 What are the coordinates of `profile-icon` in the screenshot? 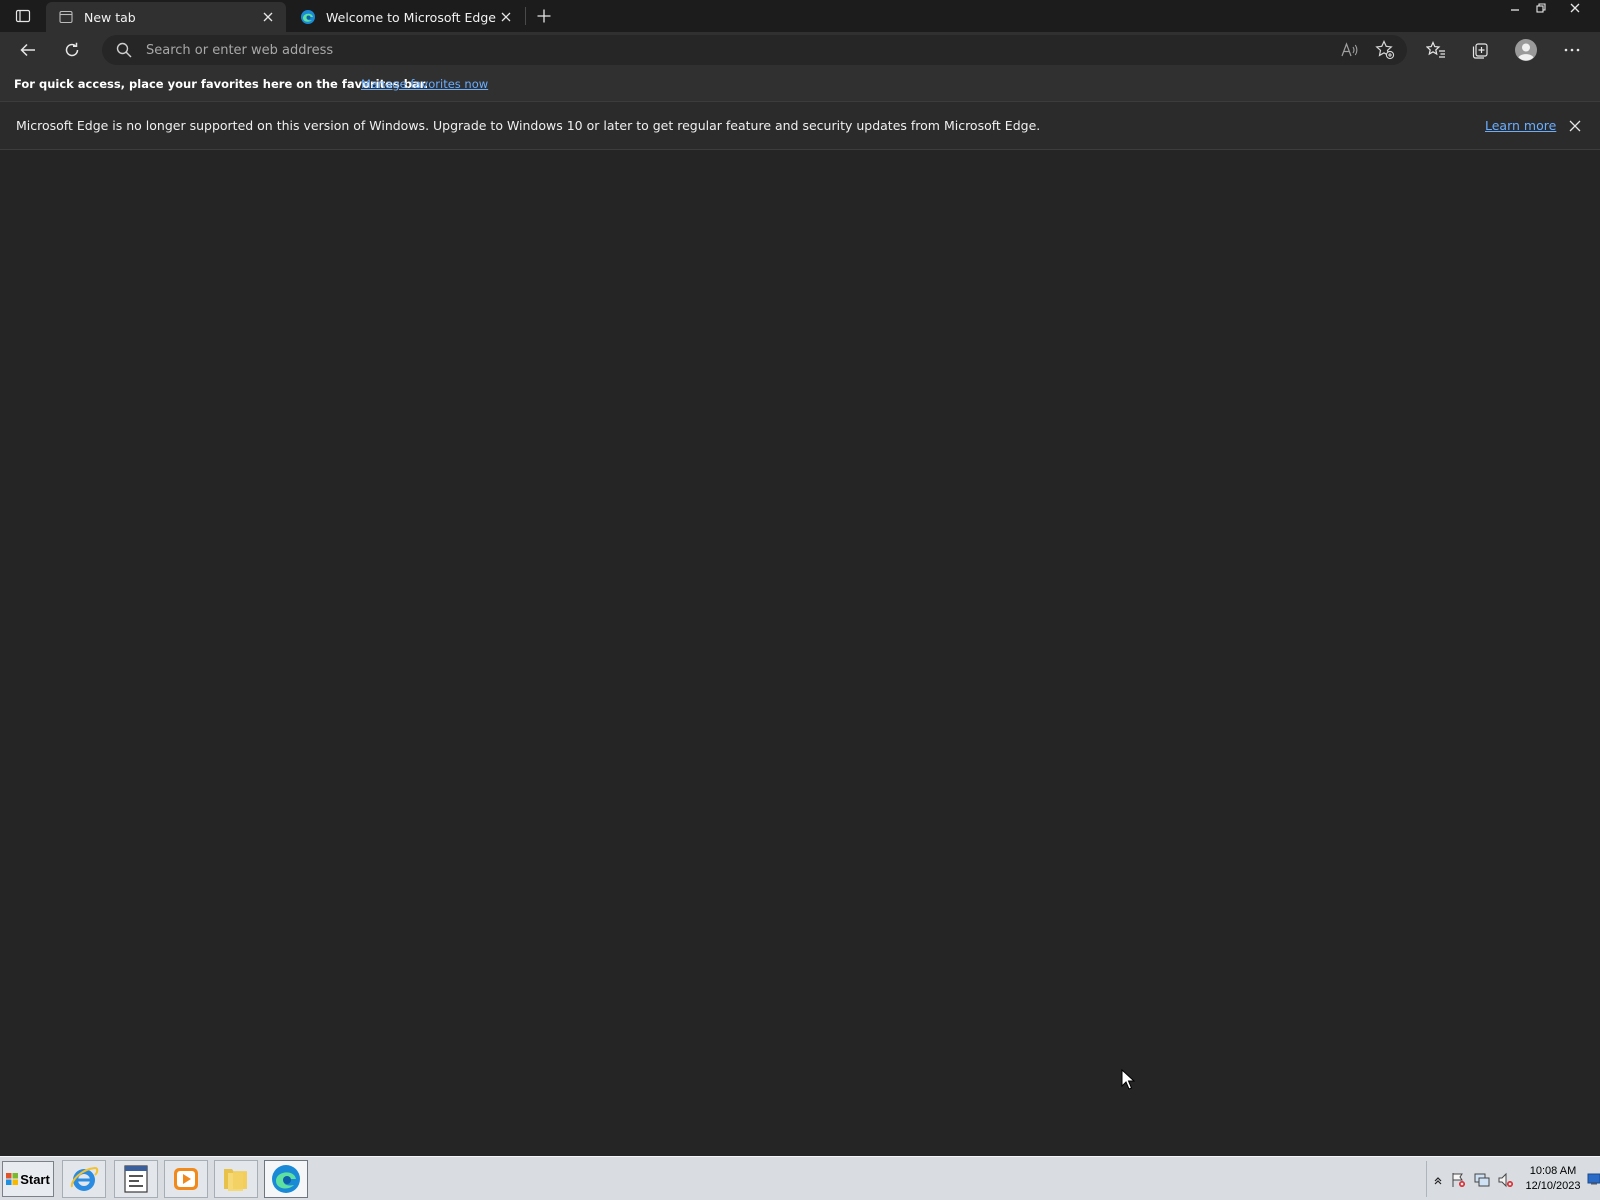 It's located at (1526, 50).